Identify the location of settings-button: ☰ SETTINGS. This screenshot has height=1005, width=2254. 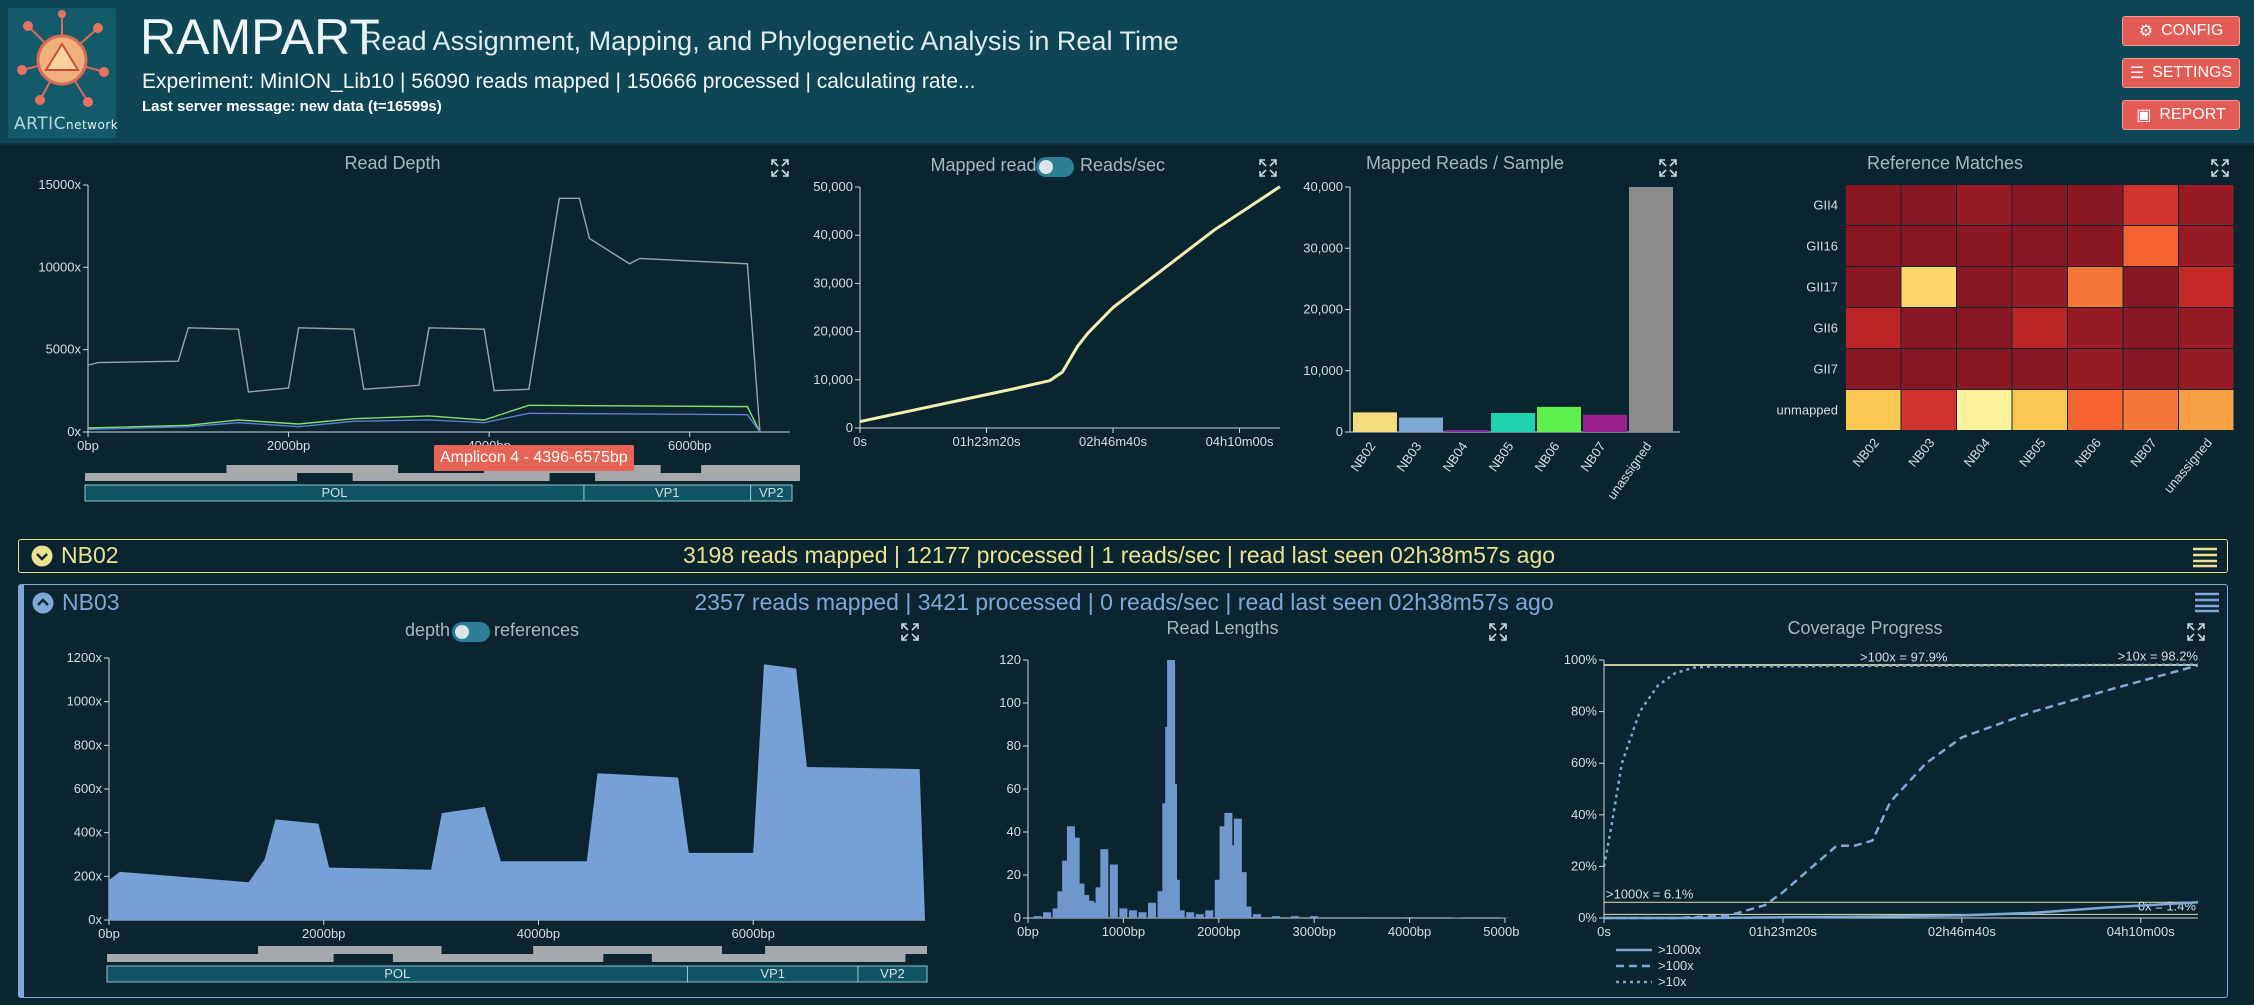
(2181, 73).